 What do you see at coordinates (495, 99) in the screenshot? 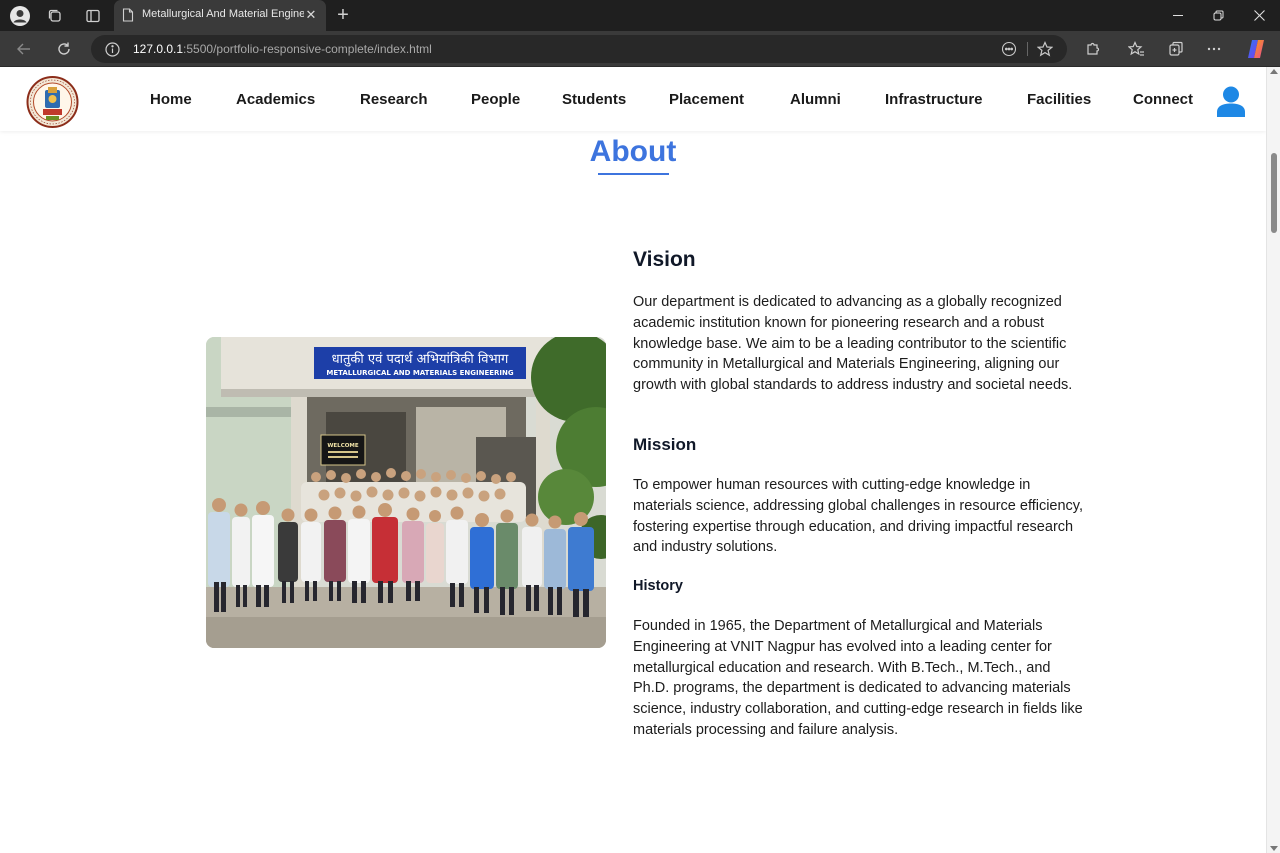
I see `nav-people: People` at bounding box center [495, 99].